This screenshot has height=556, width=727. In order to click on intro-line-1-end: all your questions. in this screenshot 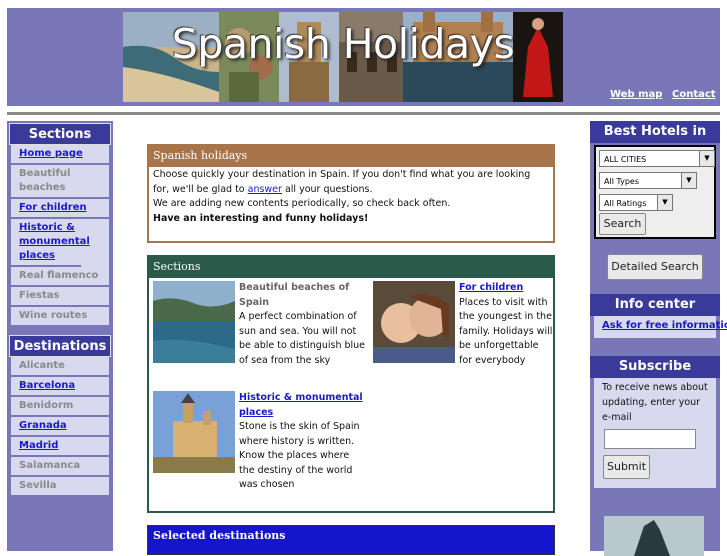, I will do `click(327, 189)`.